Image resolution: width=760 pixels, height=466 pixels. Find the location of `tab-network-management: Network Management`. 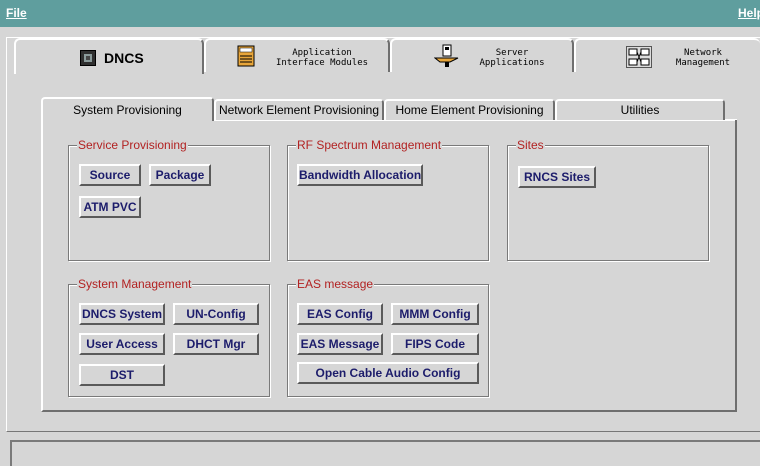

tab-network-management: Network Management is located at coordinates (667, 55).